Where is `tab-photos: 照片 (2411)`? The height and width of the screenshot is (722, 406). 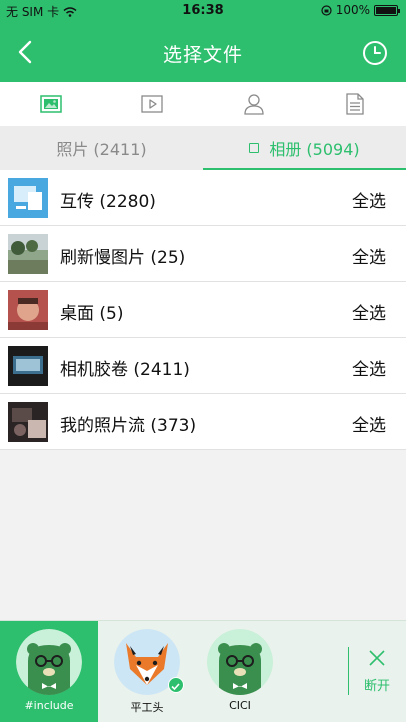
tab-photos: 照片 (2411) is located at coordinates (101, 148).